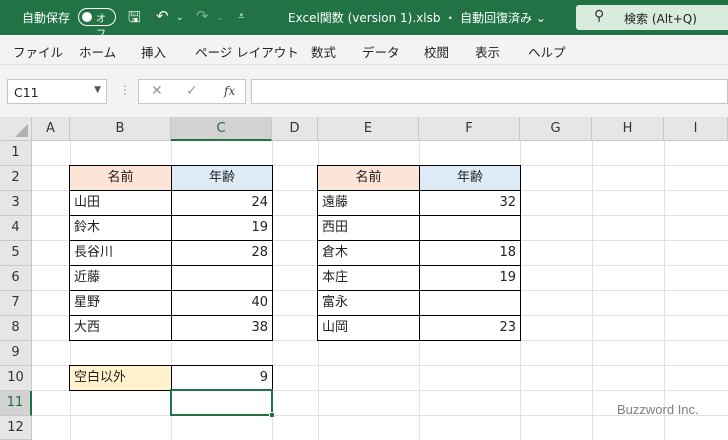 The height and width of the screenshot is (440, 728). I want to click on row-header-9: 9, so click(16, 353).